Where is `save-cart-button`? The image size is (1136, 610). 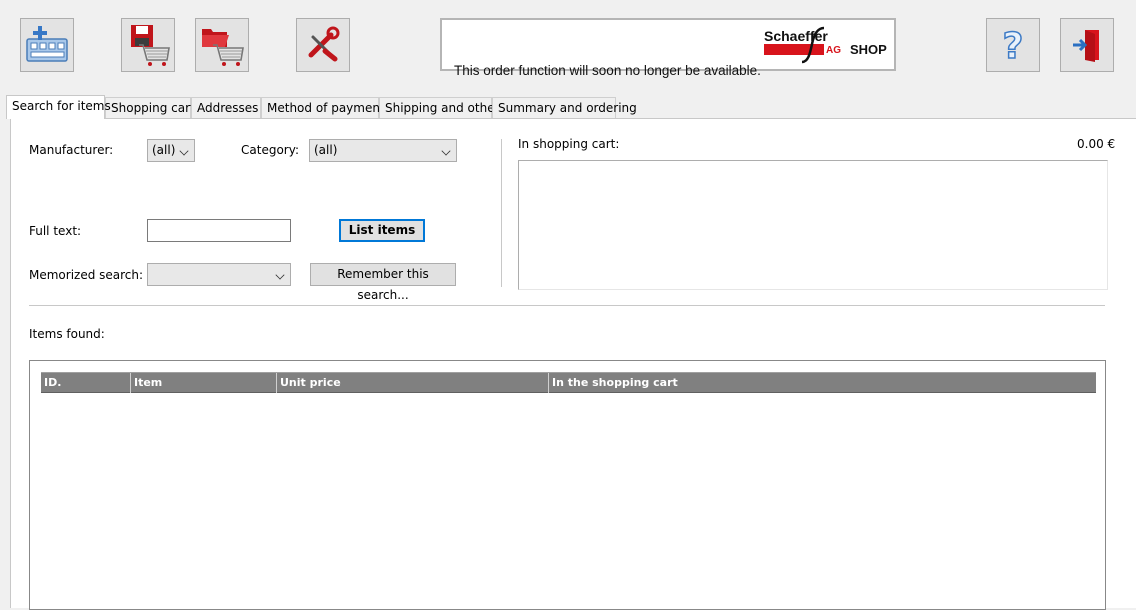 save-cart-button is located at coordinates (148, 45).